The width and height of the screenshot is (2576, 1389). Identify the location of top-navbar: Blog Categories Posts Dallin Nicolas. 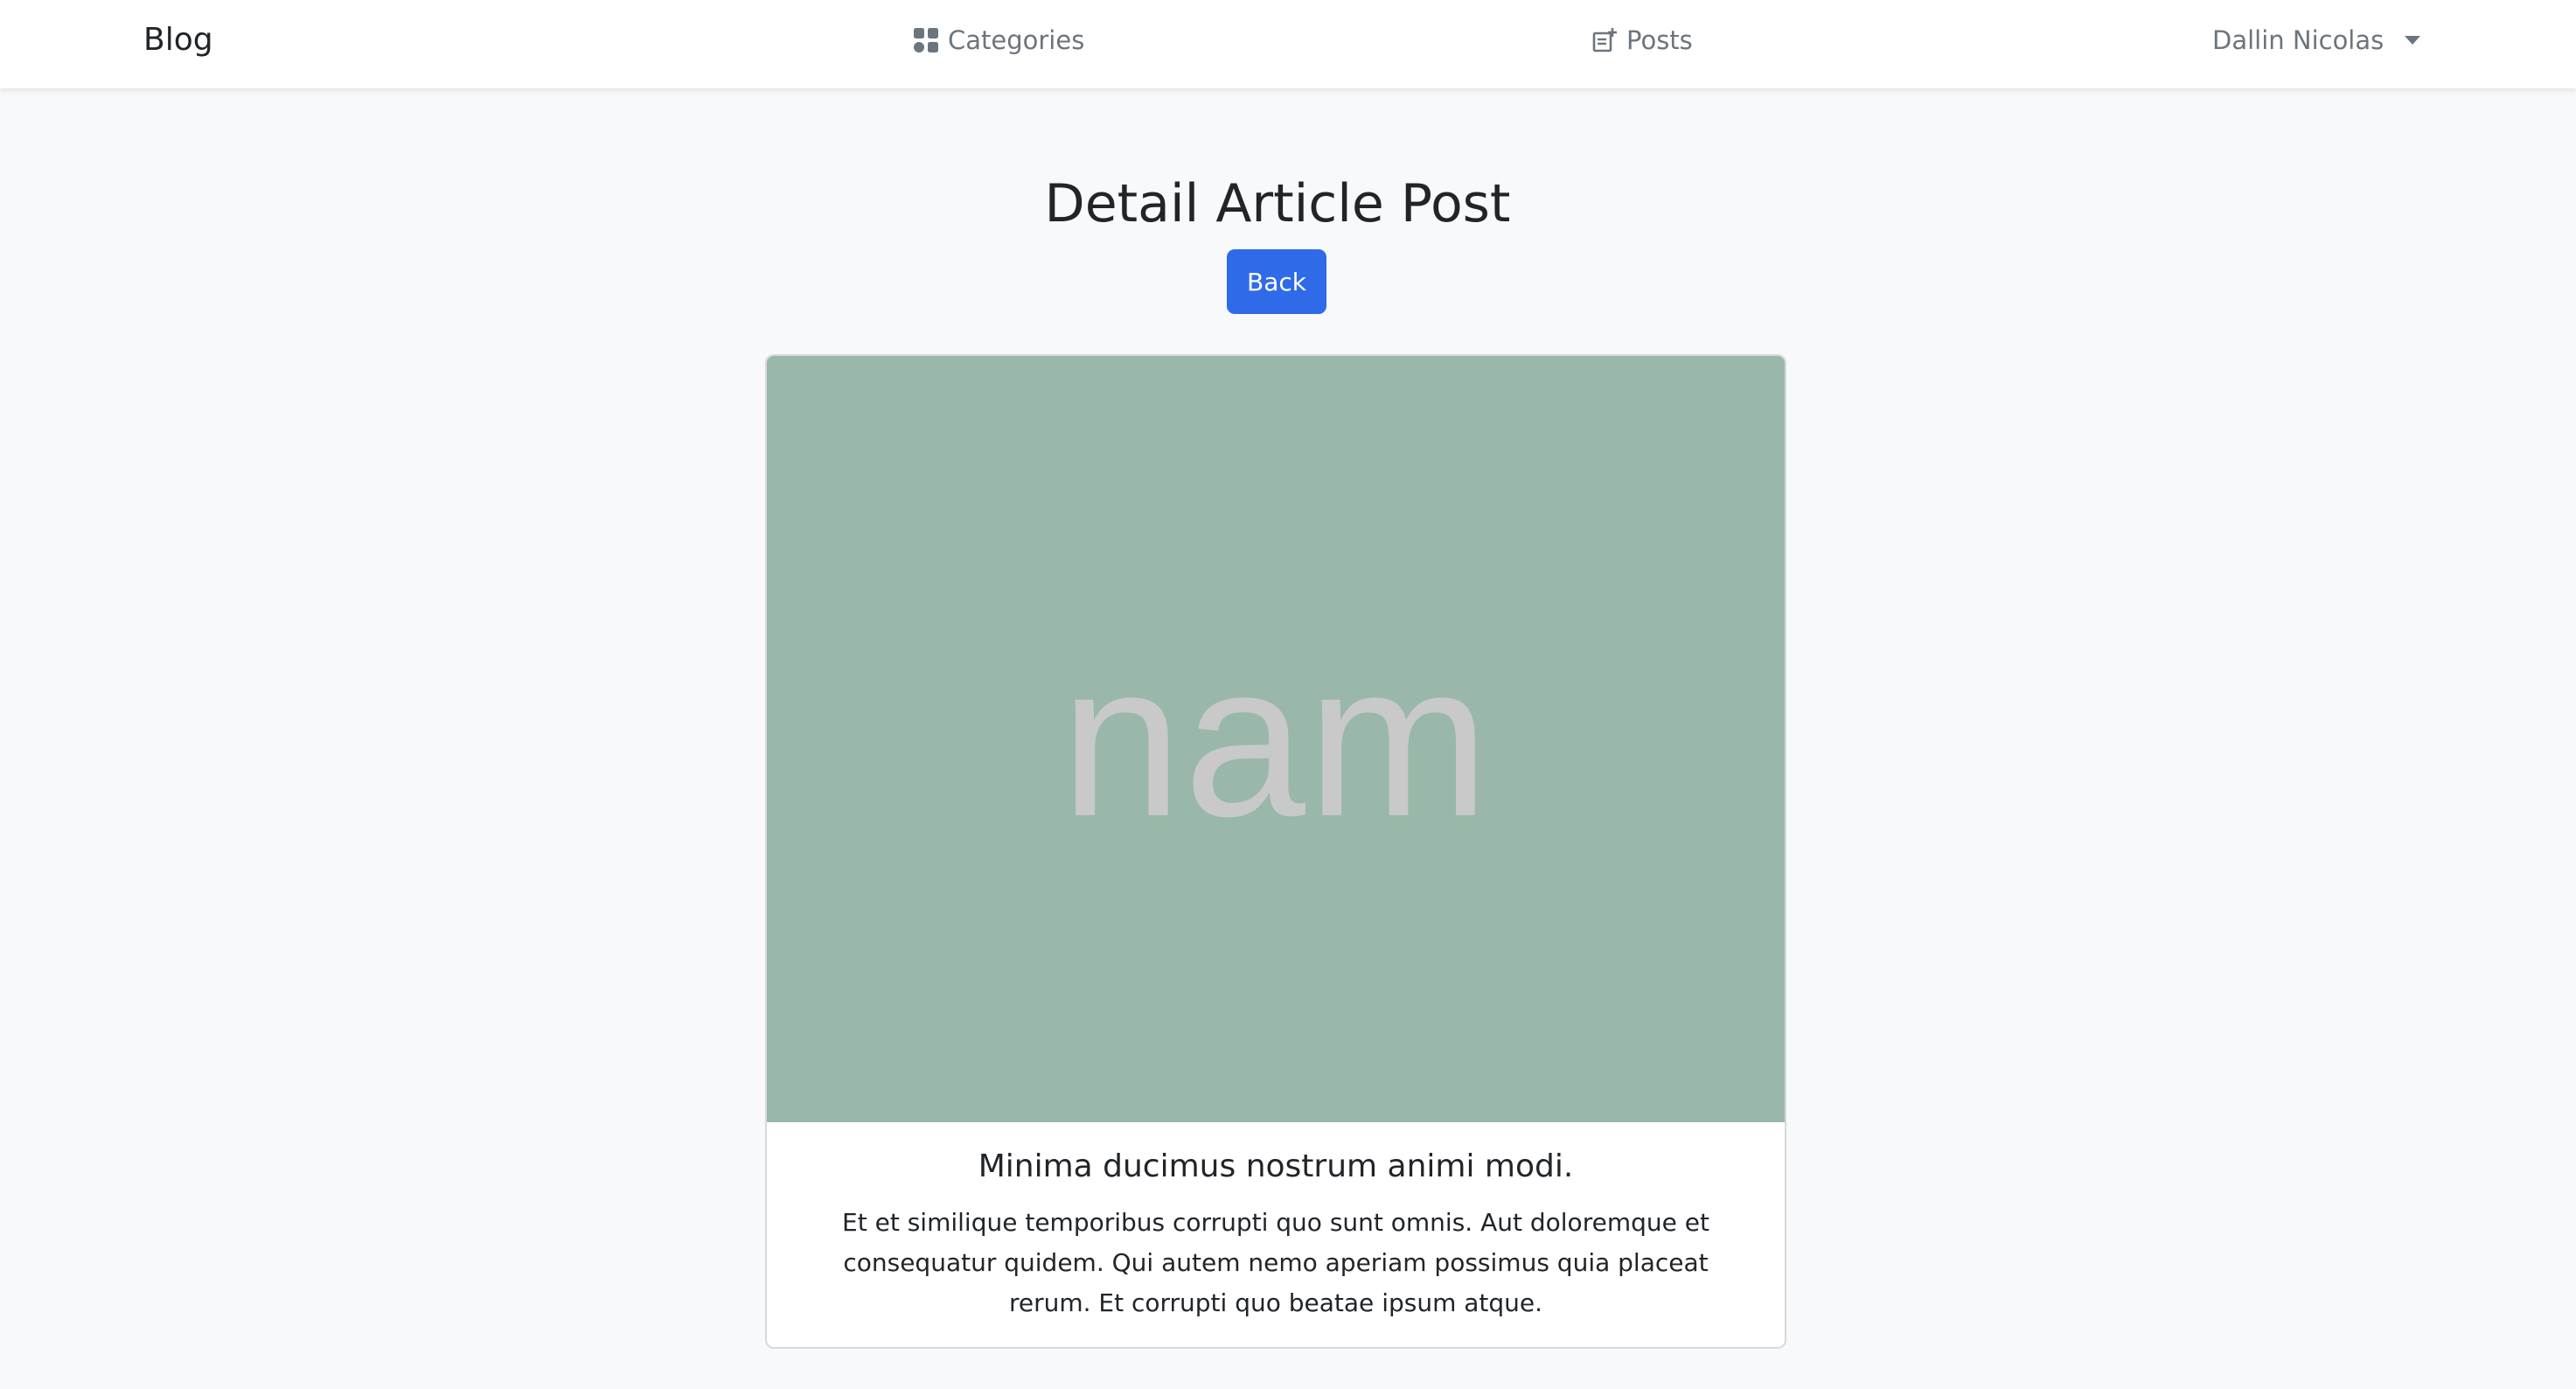
(1288, 44).